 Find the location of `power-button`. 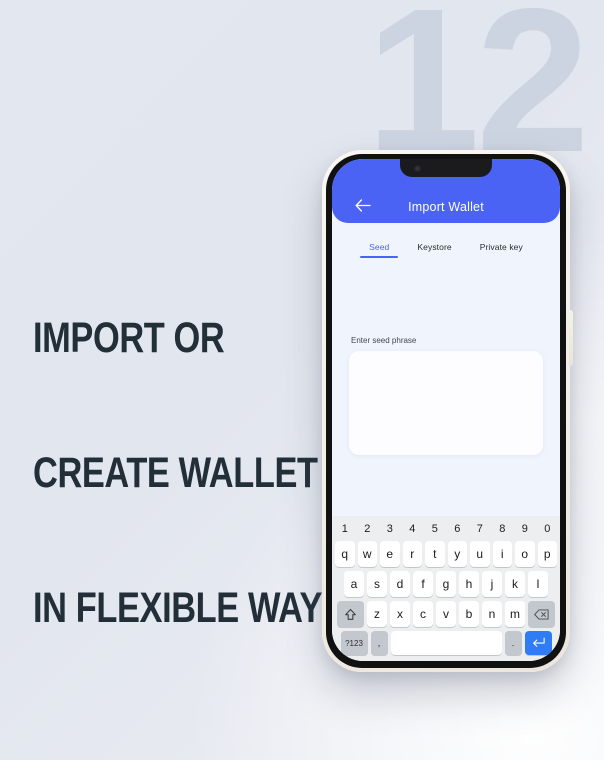

power-button is located at coordinates (571, 338).